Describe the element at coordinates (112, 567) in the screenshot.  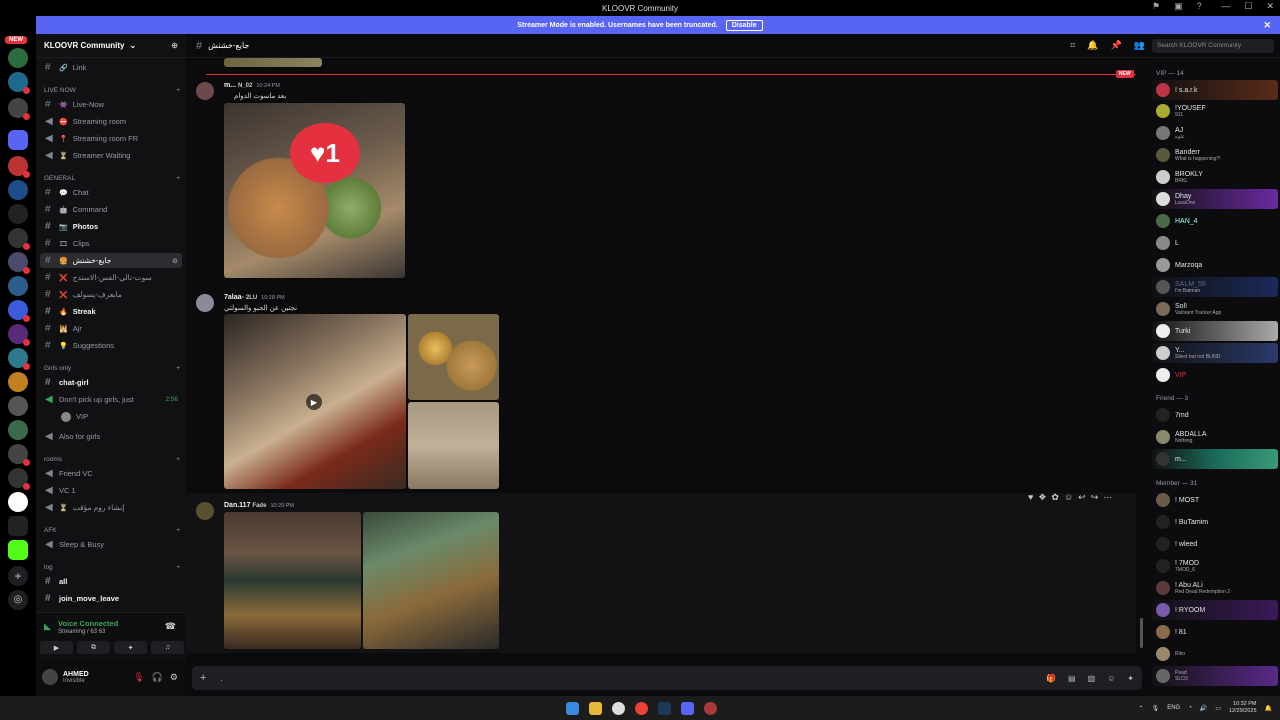
I see `category-log: log +` at that location.